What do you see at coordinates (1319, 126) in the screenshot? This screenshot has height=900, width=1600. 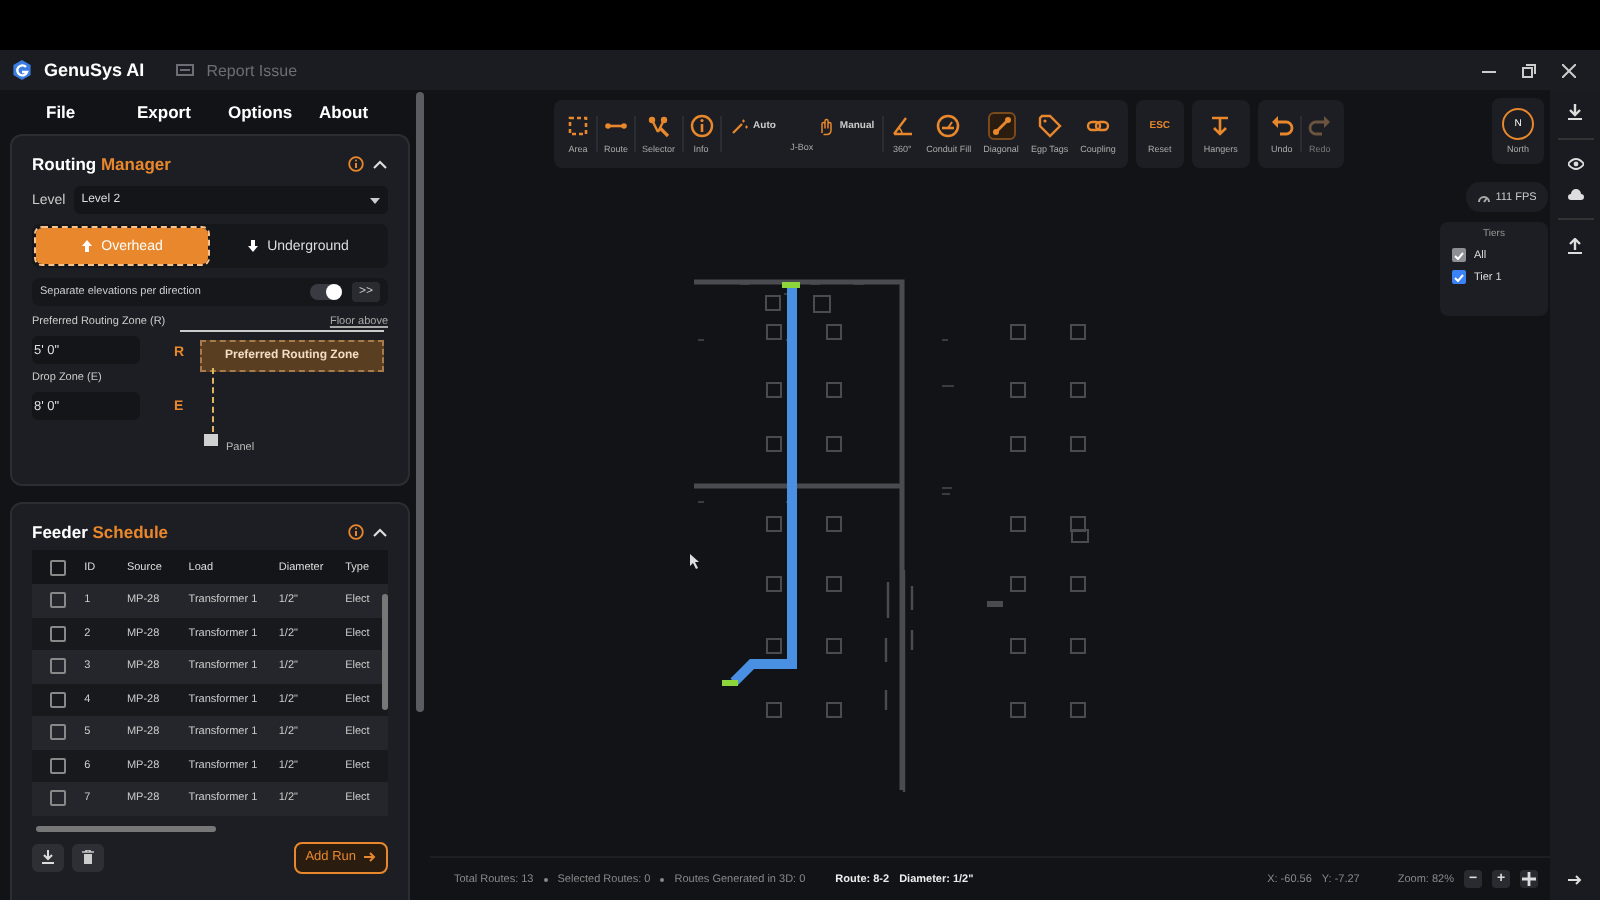 I see `redo-icon` at bounding box center [1319, 126].